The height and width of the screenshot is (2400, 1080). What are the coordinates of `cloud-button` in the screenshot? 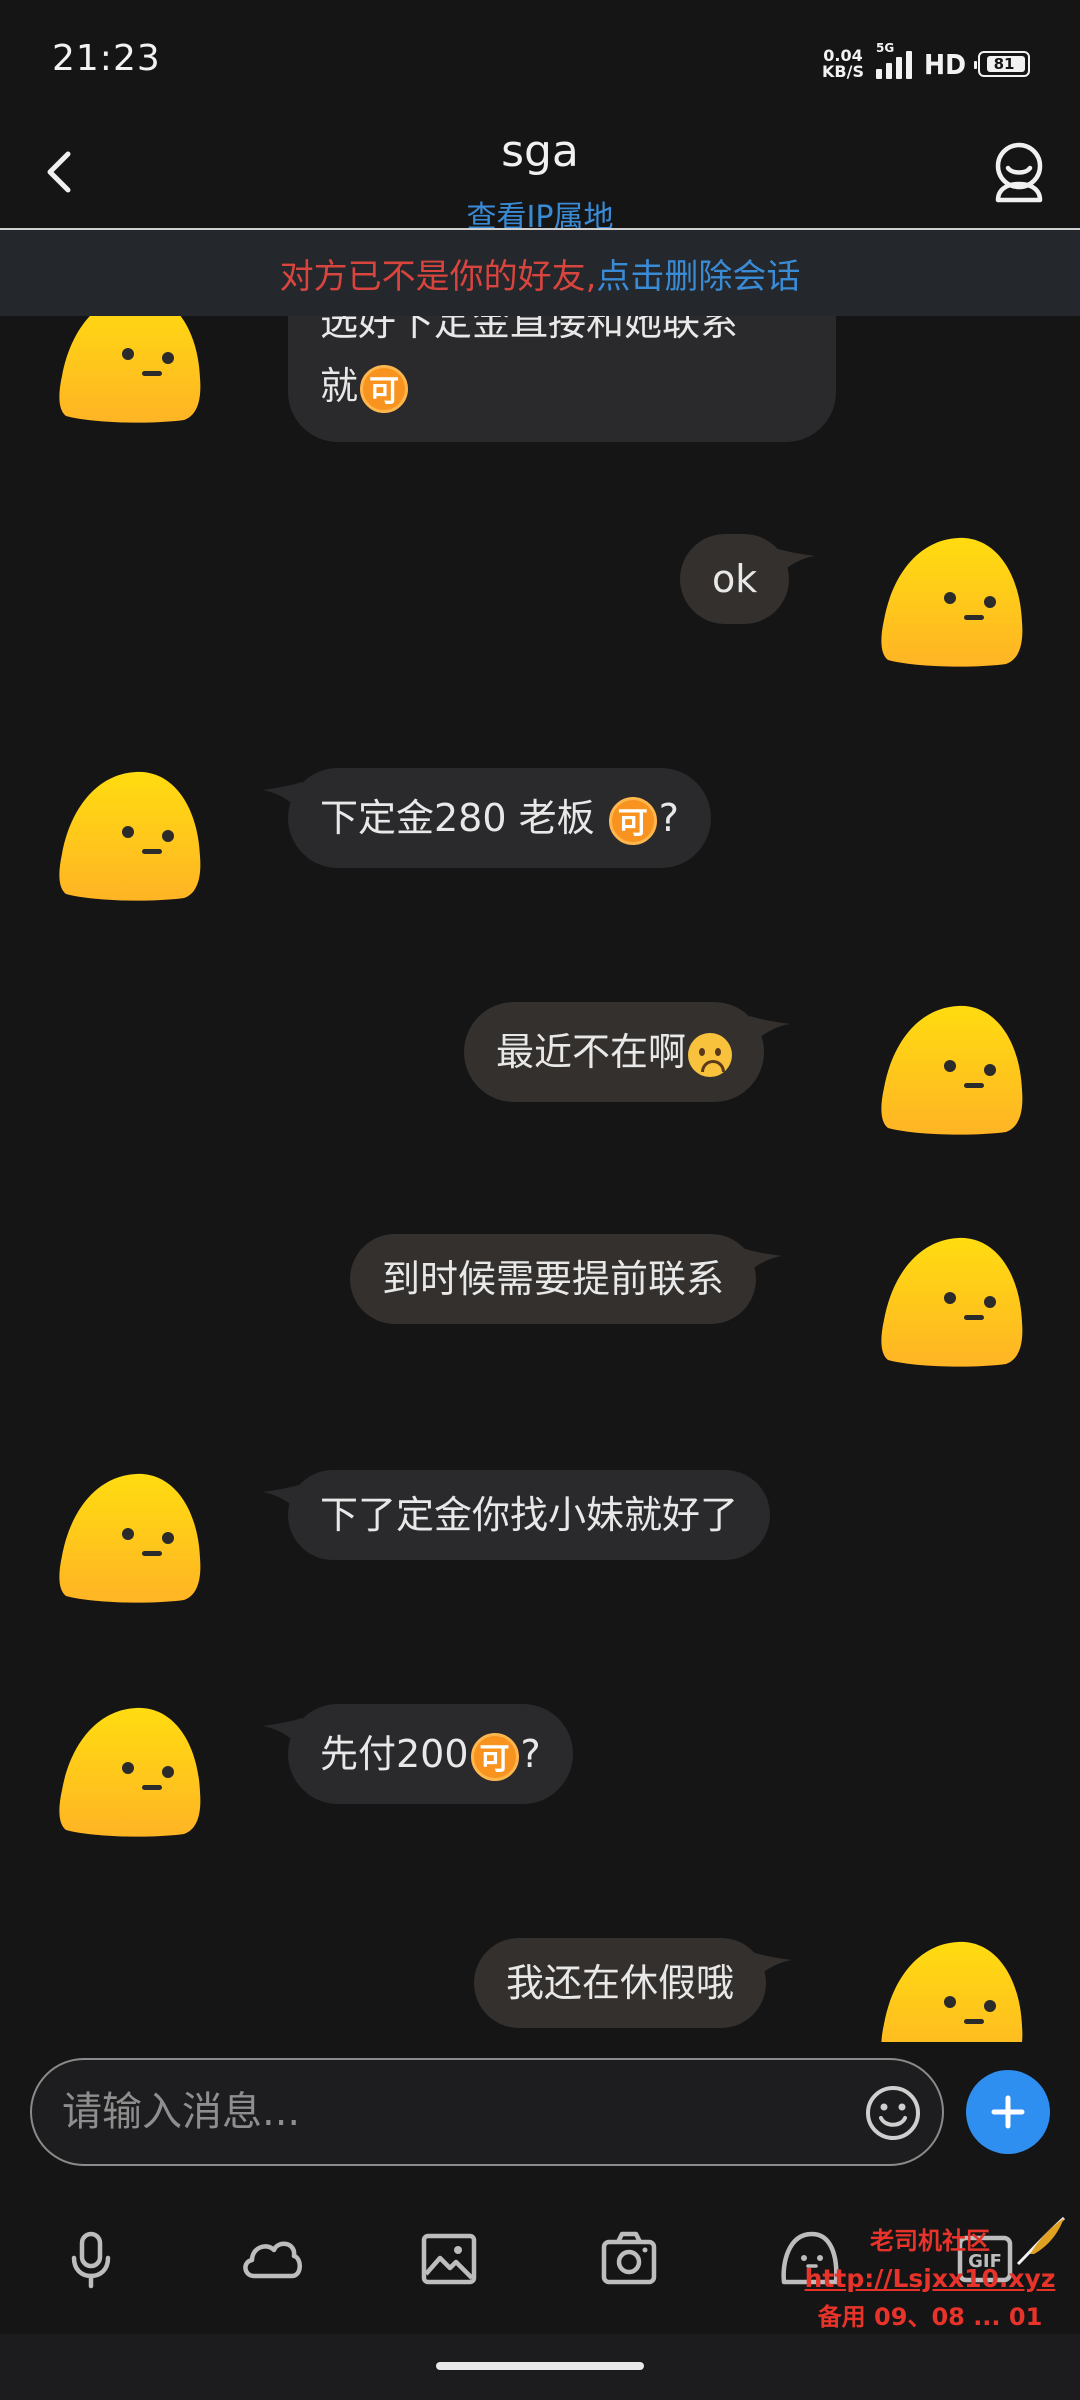 It's located at (271, 2259).